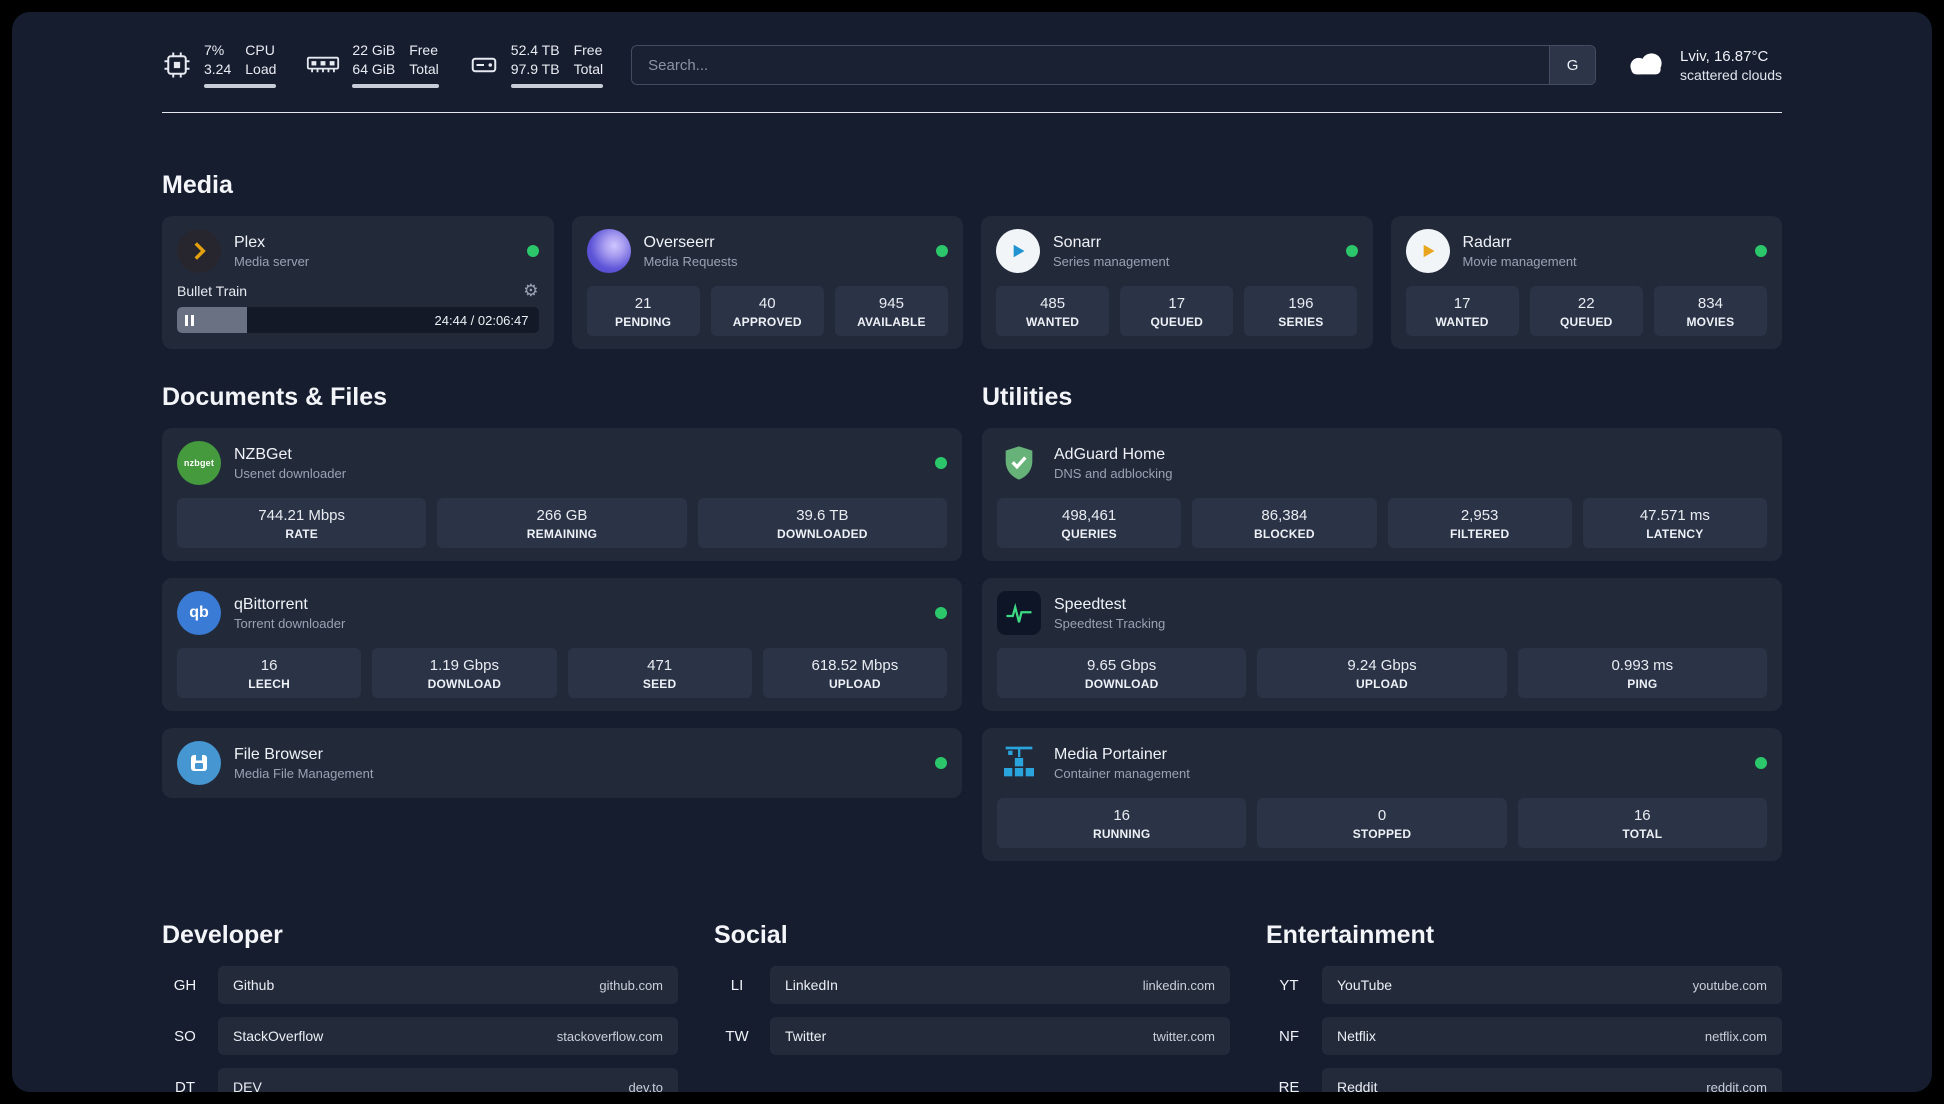 This screenshot has width=1944, height=1104. What do you see at coordinates (1110, 754) in the screenshot?
I see `app-name: Media Portainer` at bounding box center [1110, 754].